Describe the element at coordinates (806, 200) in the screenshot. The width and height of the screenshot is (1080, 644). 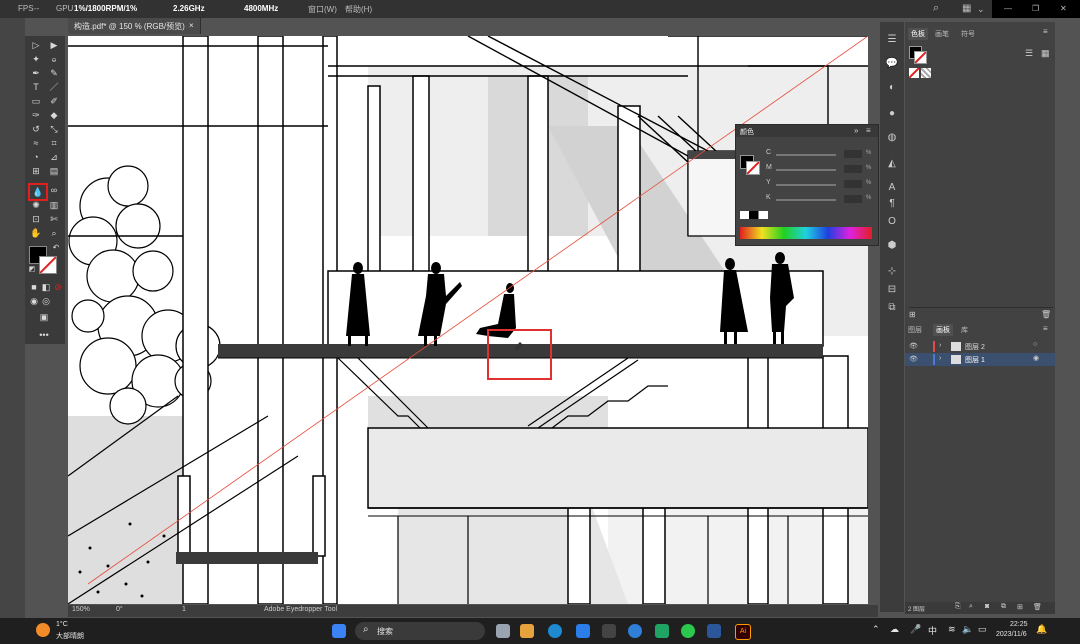
I see `channel-k-slider` at that location.